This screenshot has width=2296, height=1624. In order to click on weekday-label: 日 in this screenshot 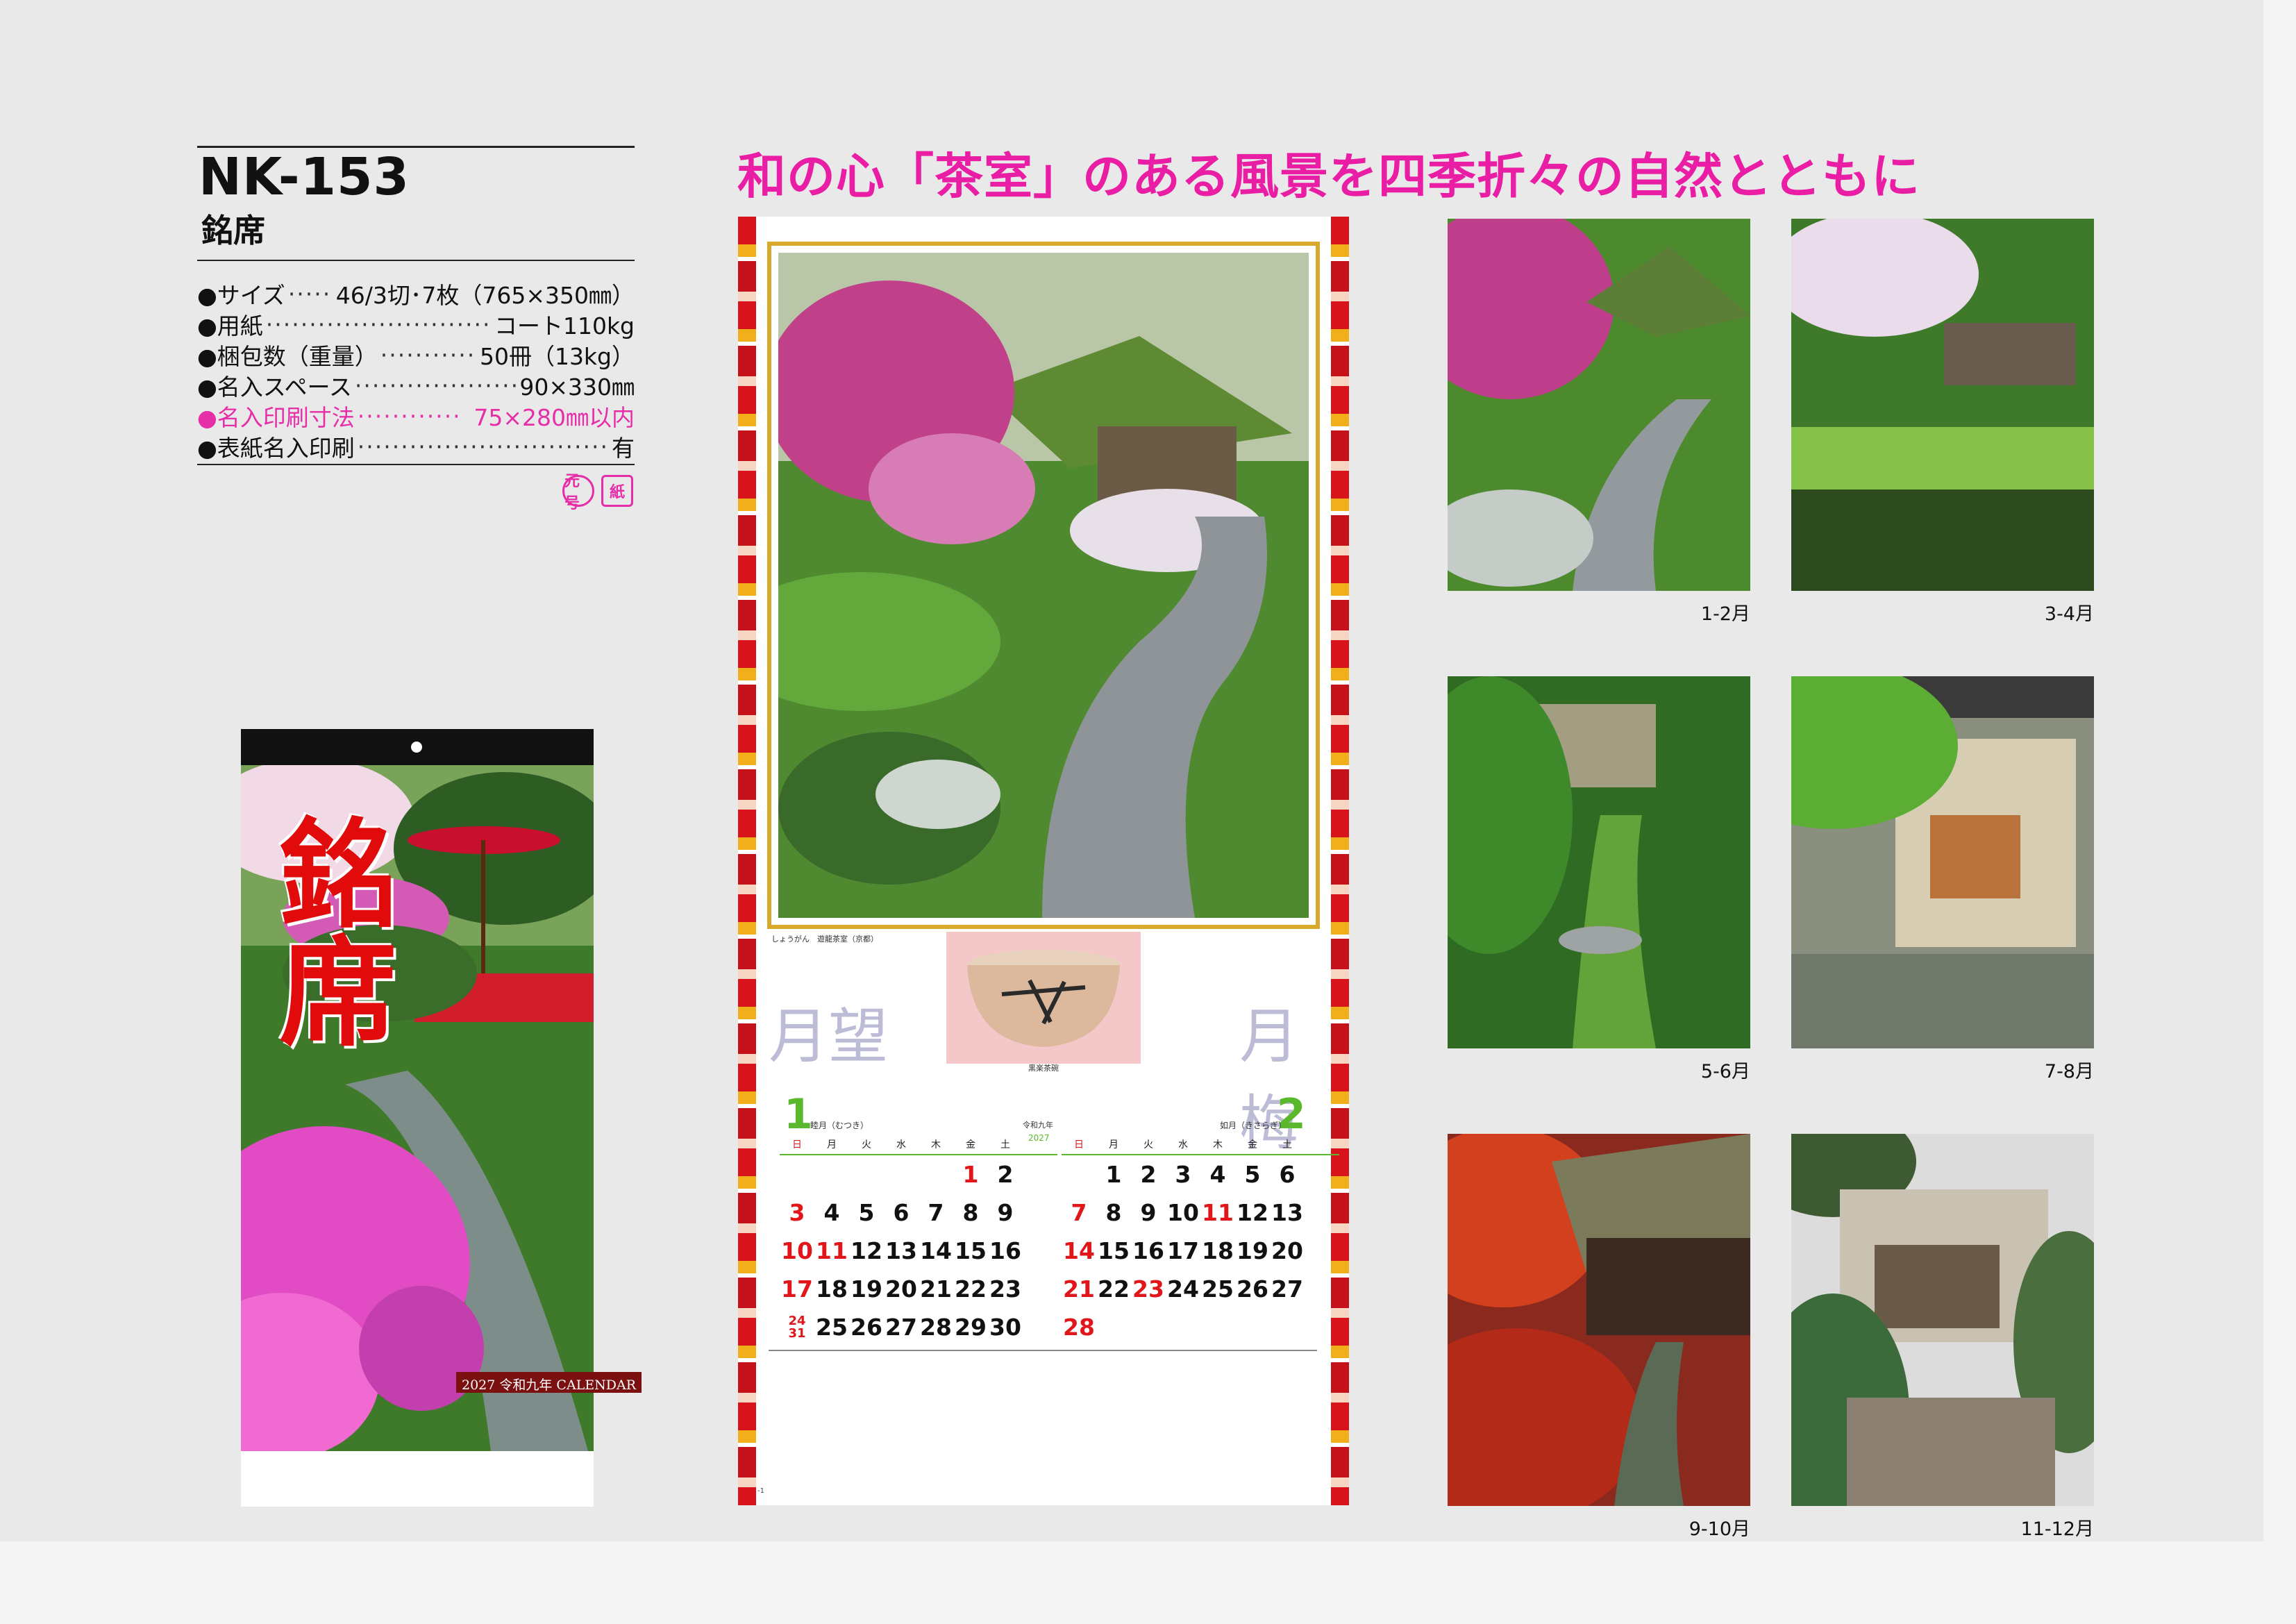, I will do `click(797, 1144)`.